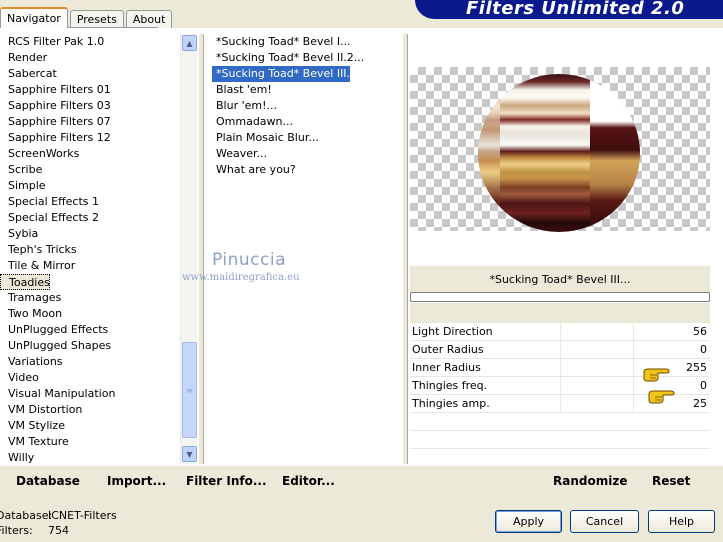 The width and height of the screenshot is (723, 542). I want to click on app-title: Filters Unlimited 2.0, so click(575, 9).